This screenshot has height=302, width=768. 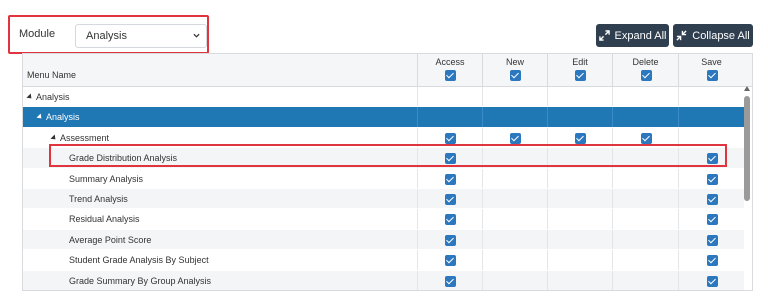 I want to click on module-select-value: Analysis, so click(x=106, y=36).